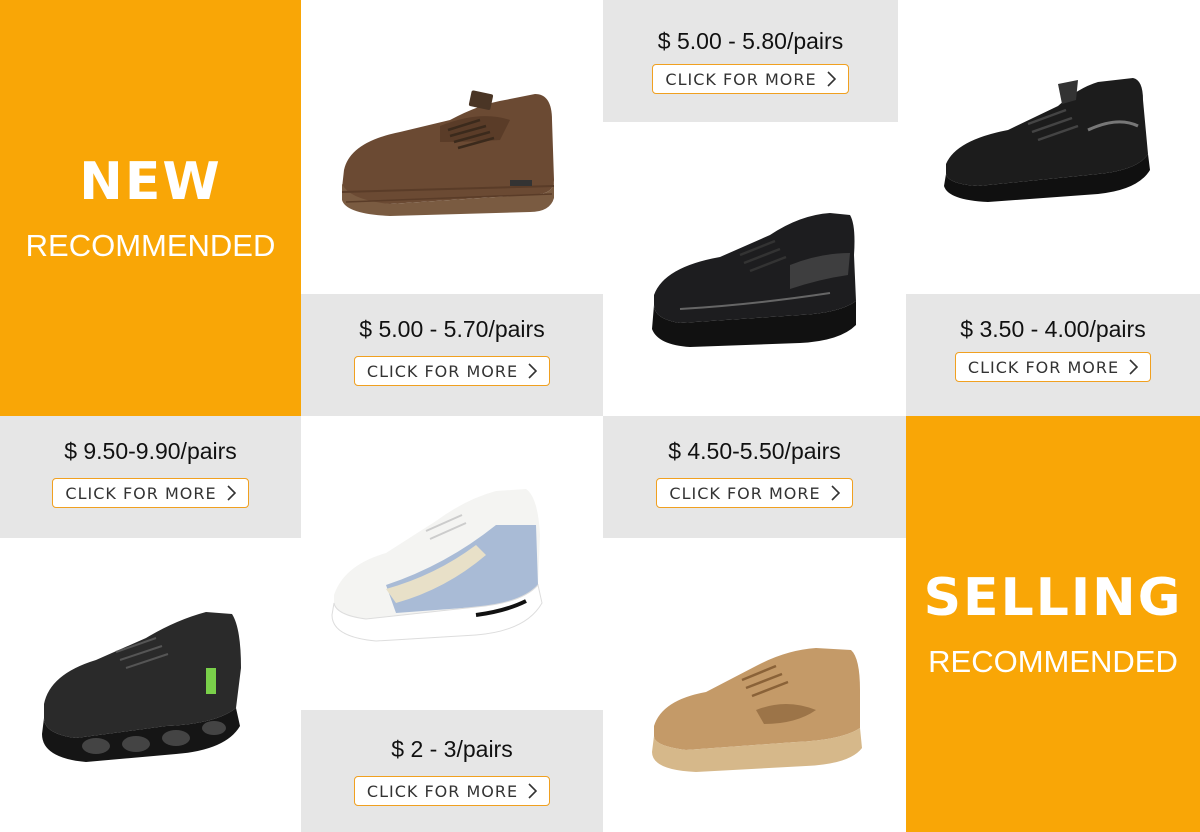  Describe the element at coordinates (150, 181) in the screenshot. I see `new-title: NEW` at that location.